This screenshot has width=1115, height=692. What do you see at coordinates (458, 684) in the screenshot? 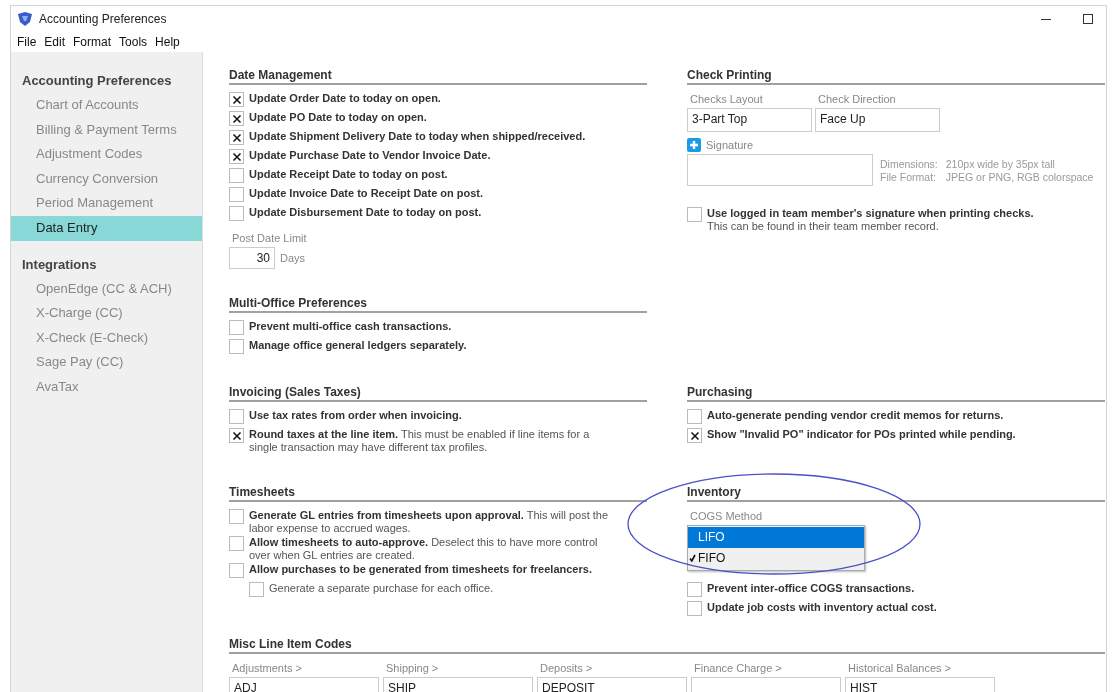
I see `code-field: SHIP` at bounding box center [458, 684].